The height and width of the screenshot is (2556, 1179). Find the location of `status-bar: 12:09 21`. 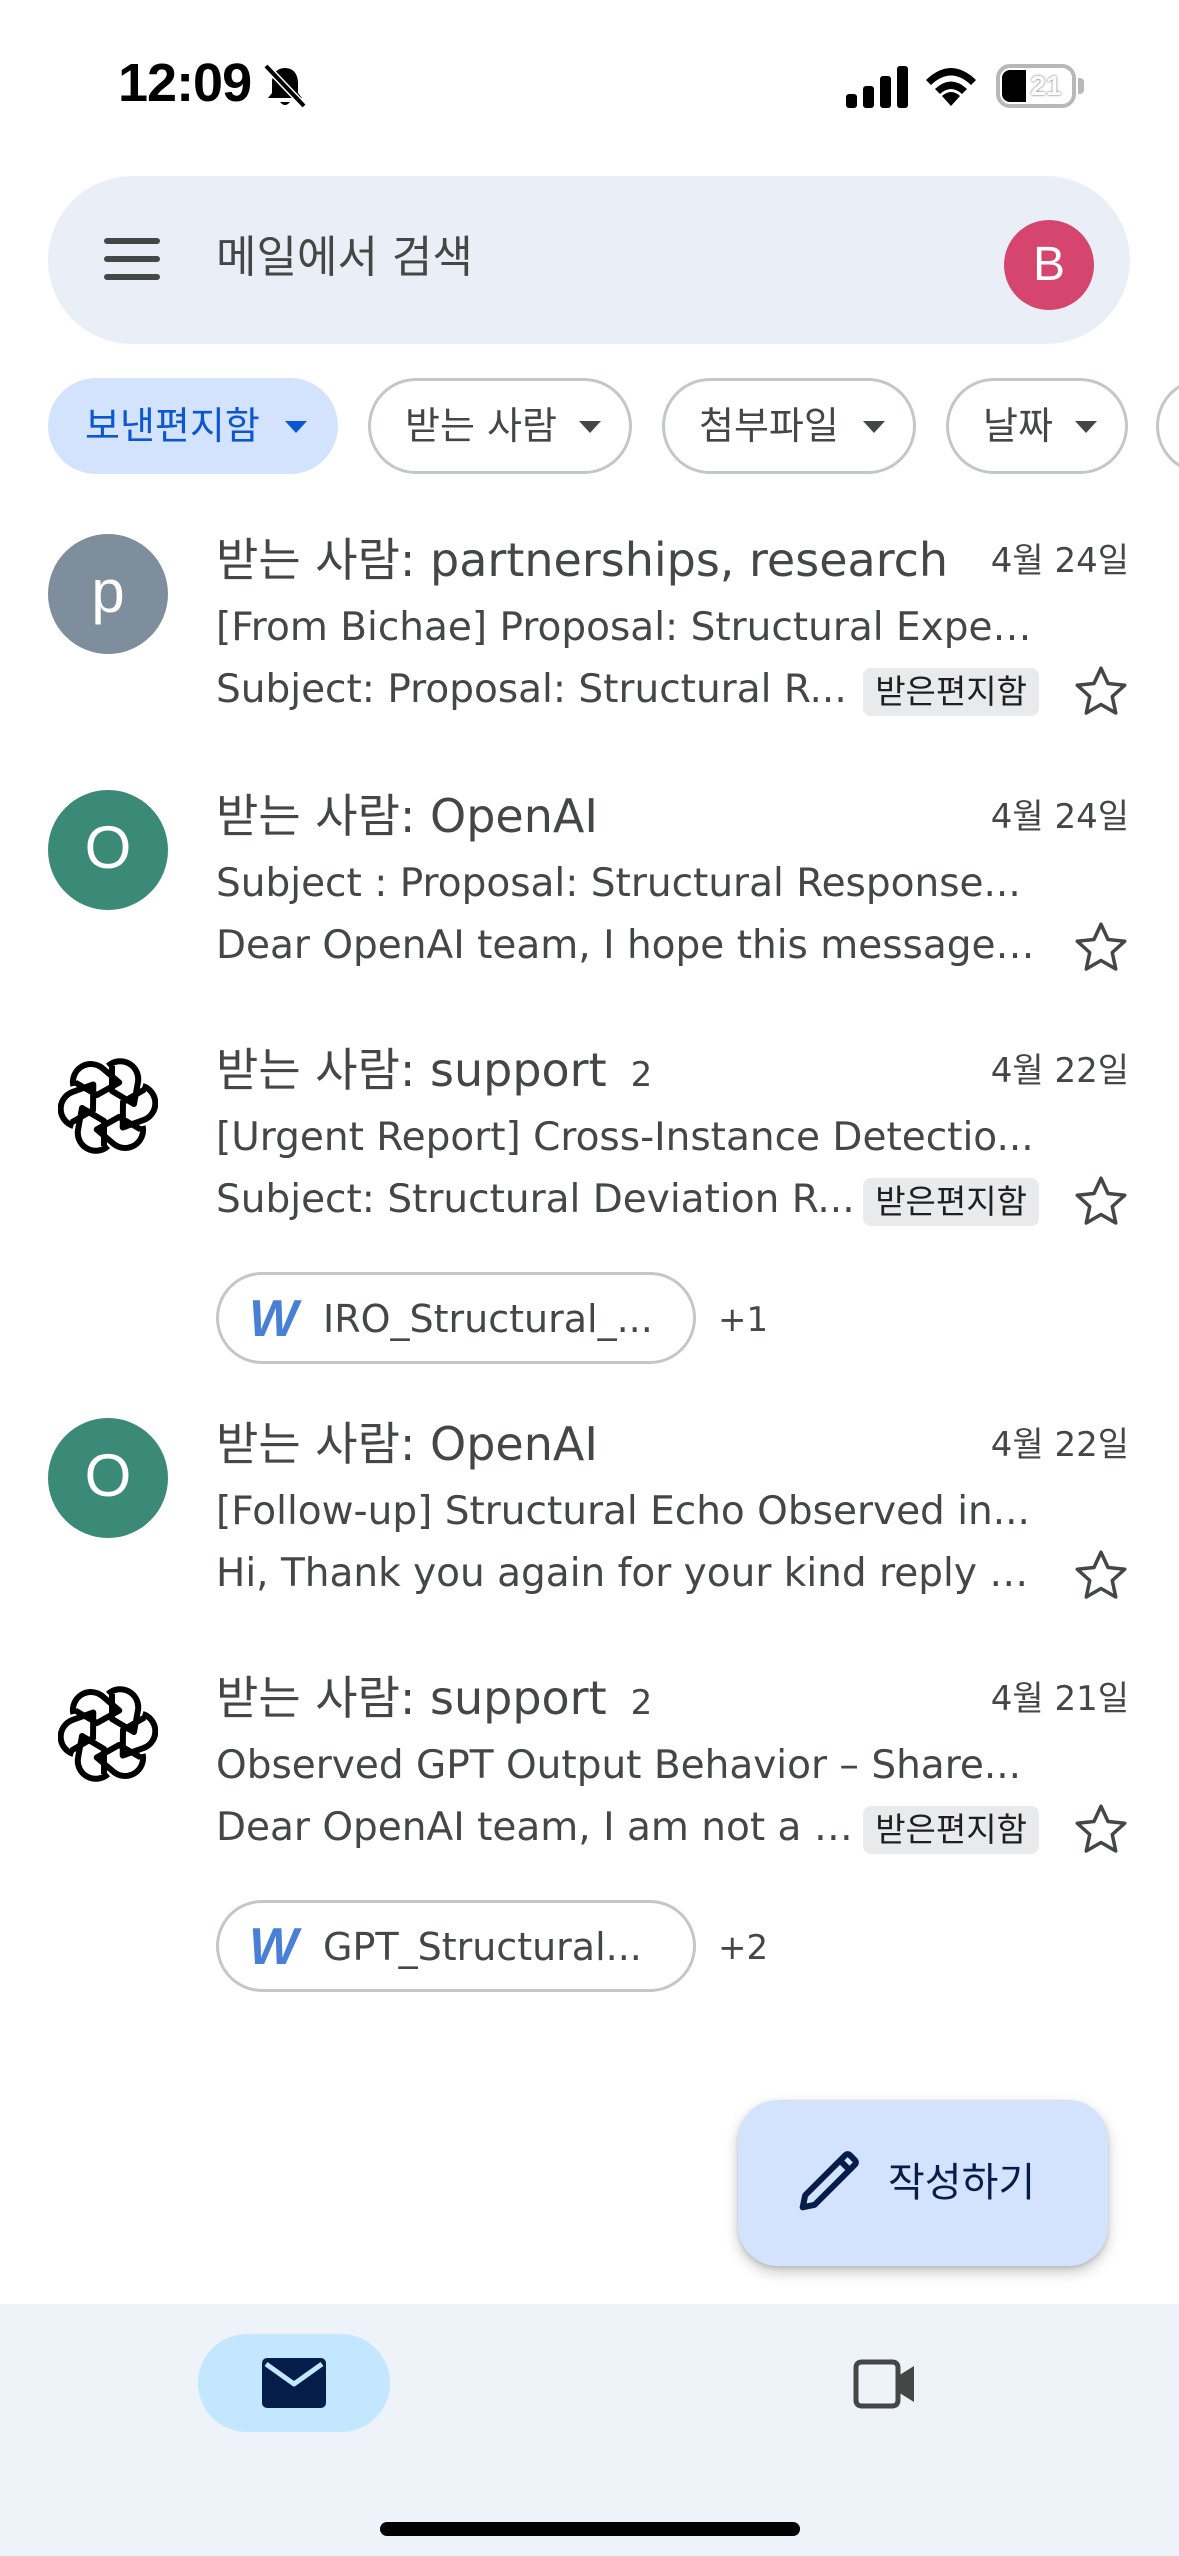

status-bar: 12:09 21 is located at coordinates (589, 80).